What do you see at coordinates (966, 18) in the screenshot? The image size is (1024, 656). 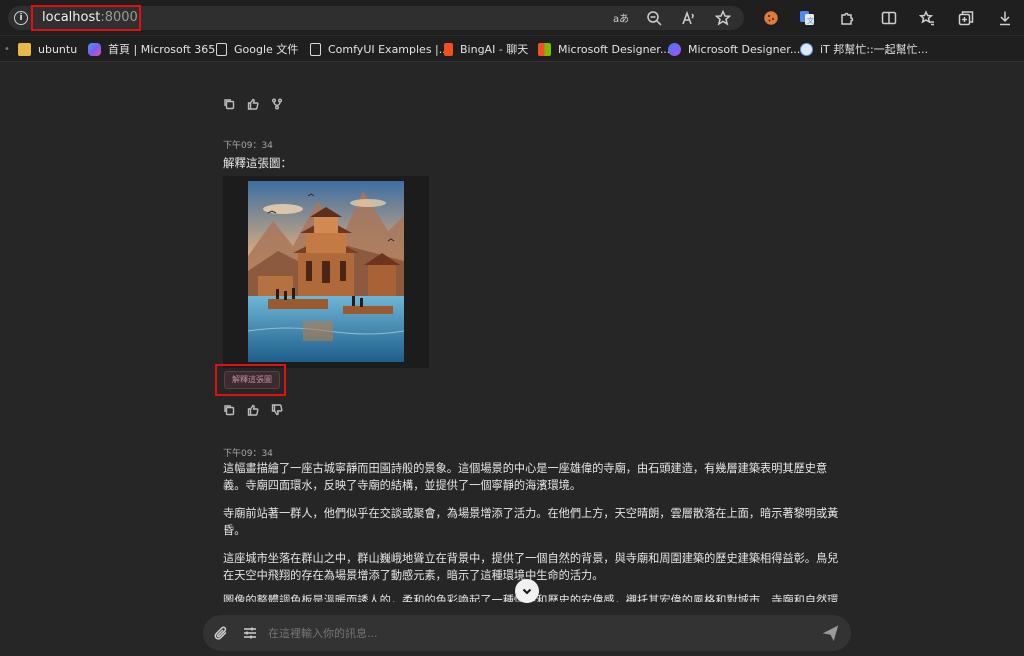 I see `collections-icon` at bounding box center [966, 18].